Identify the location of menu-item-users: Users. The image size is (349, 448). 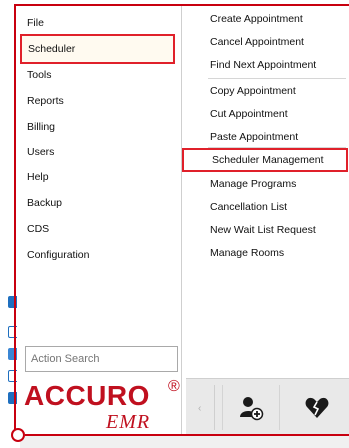
(40, 152).